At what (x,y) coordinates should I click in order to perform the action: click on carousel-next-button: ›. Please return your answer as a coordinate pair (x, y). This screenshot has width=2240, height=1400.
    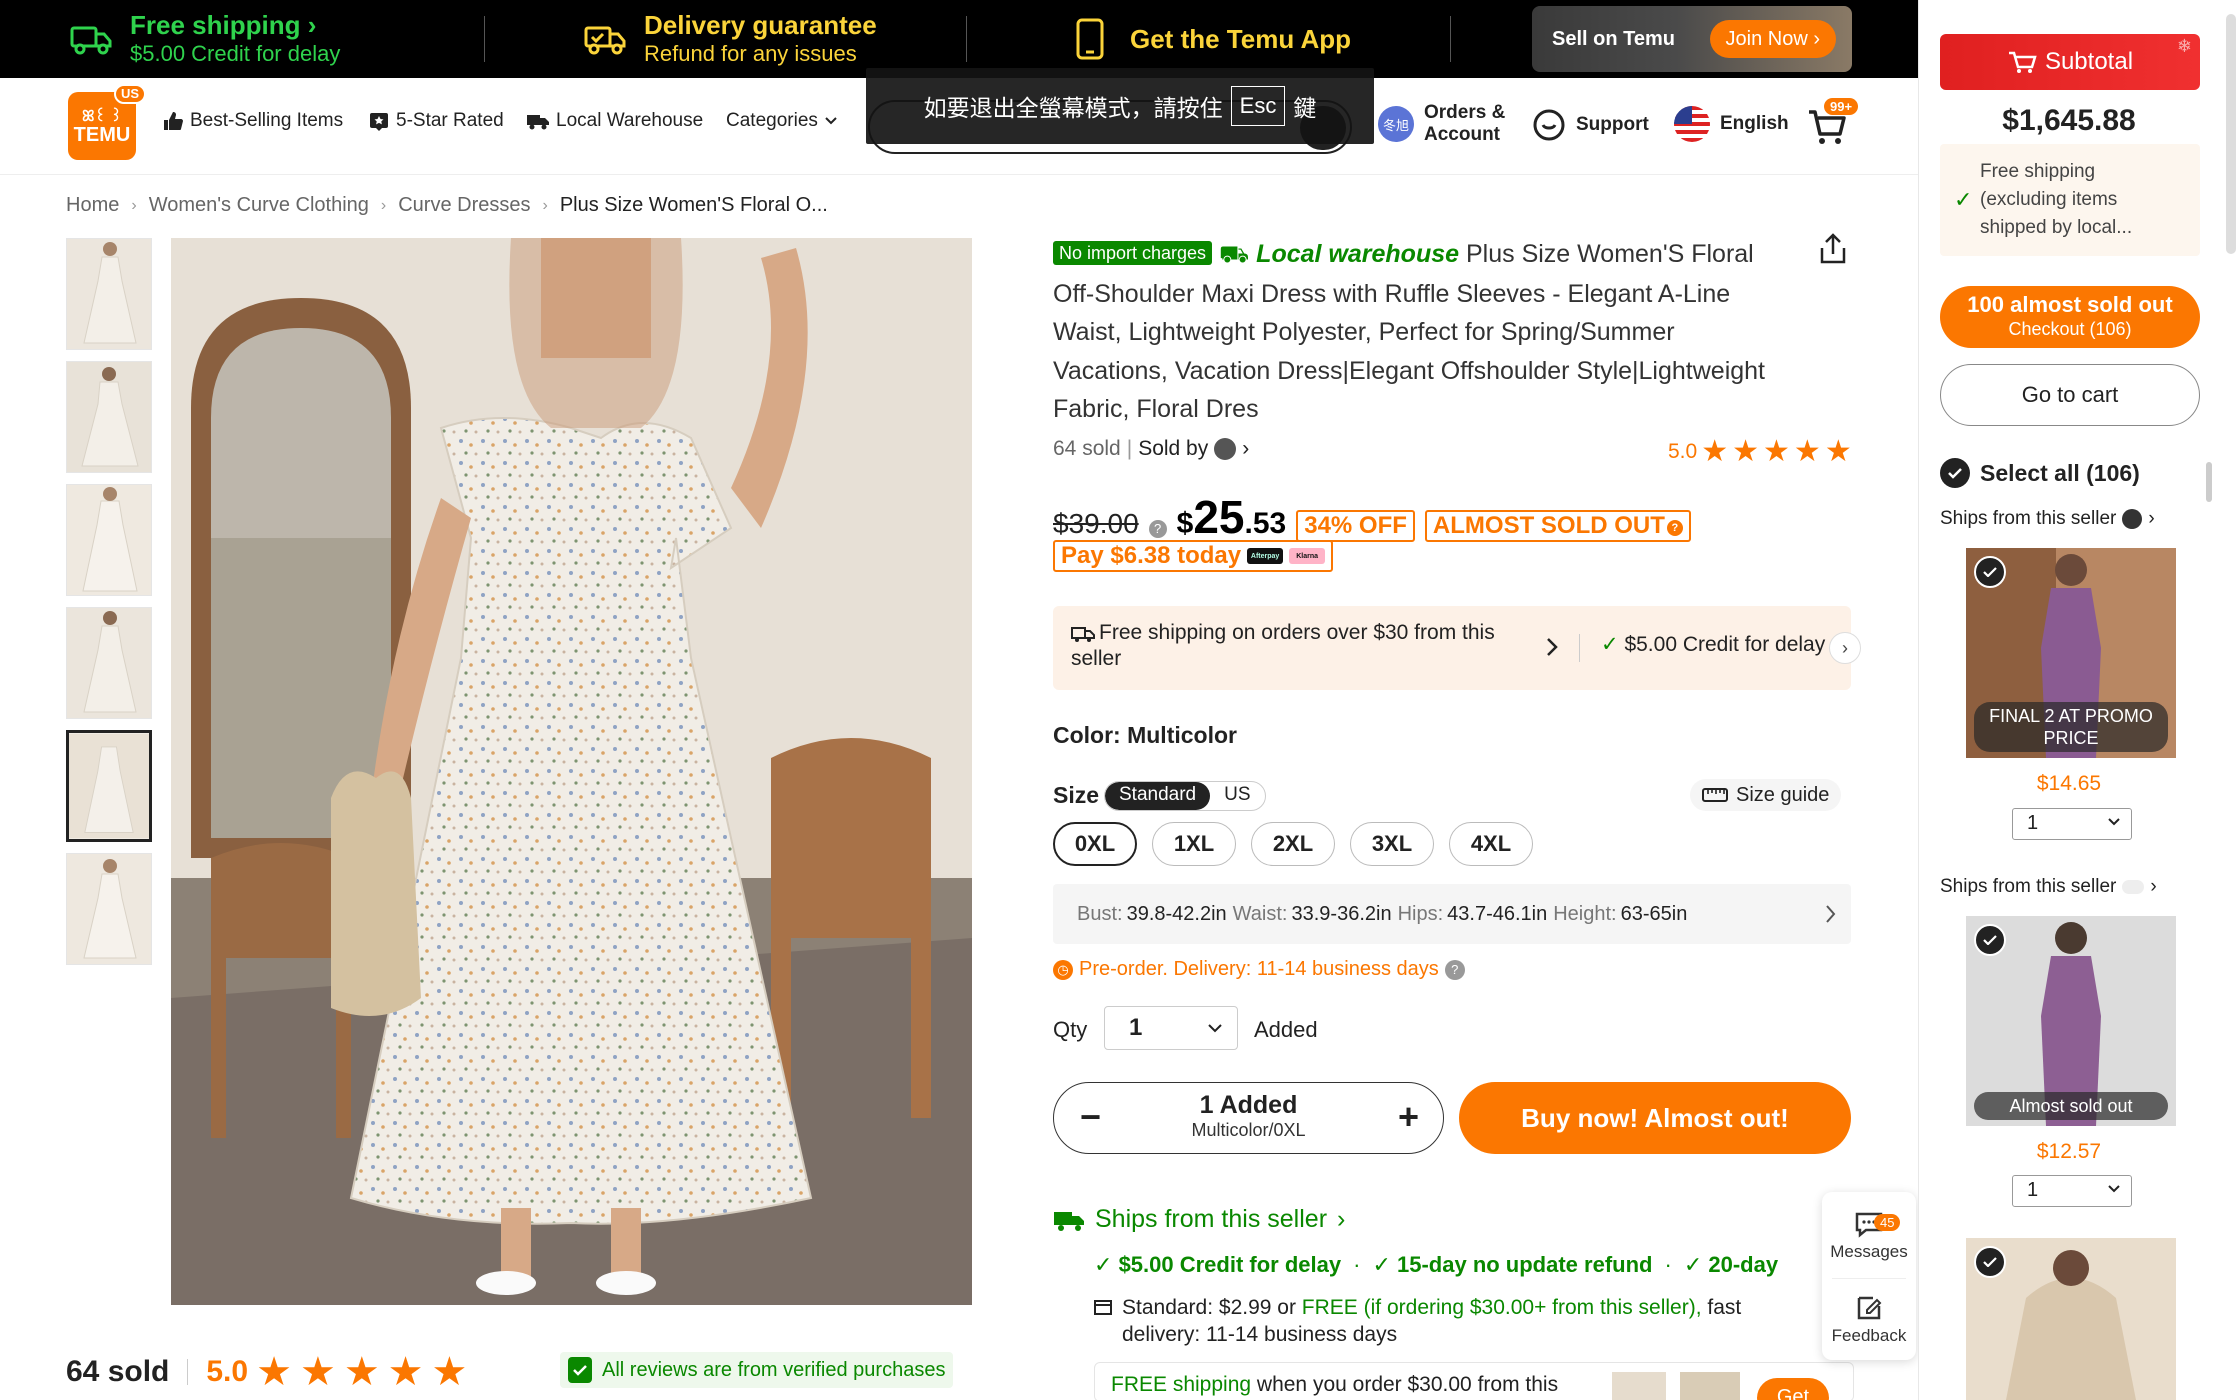
    Looking at the image, I should click on (1845, 648).